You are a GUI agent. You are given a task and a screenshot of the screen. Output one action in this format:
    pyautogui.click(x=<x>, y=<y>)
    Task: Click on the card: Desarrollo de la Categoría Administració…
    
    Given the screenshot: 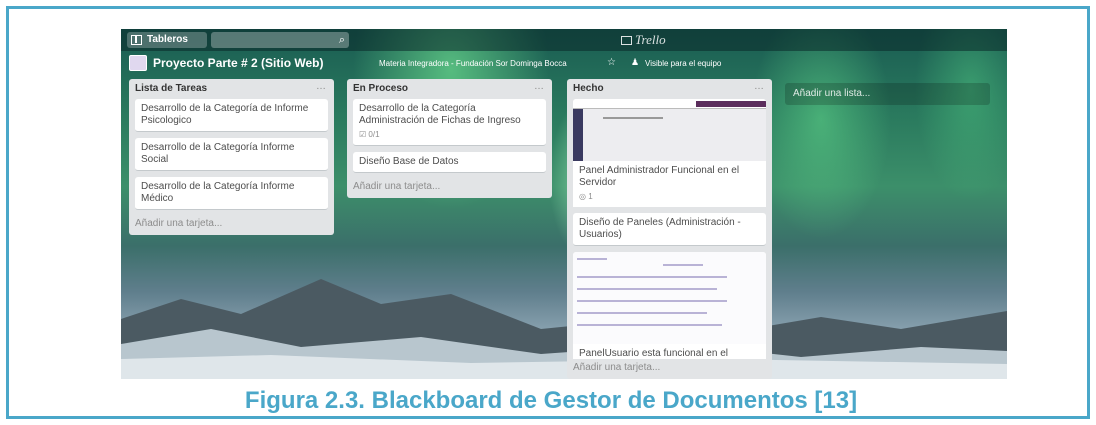 What is the action you would take?
    pyautogui.click(x=449, y=122)
    